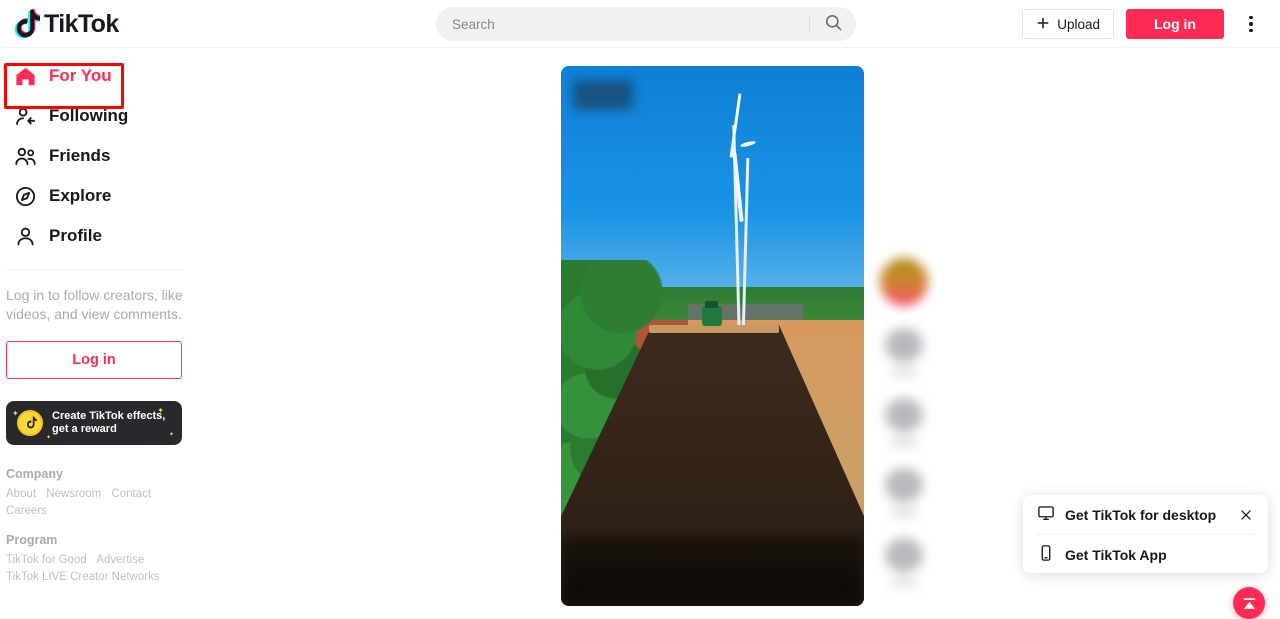 The image size is (1280, 619). Describe the element at coordinates (46, 560) in the screenshot. I see `footer-link-tiktok-for-good: TikTok for Good` at that location.